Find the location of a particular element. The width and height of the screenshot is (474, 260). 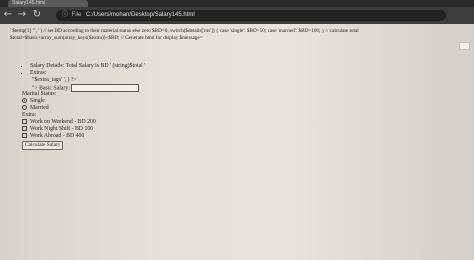

single-option: Single is located at coordinates (172, 101).